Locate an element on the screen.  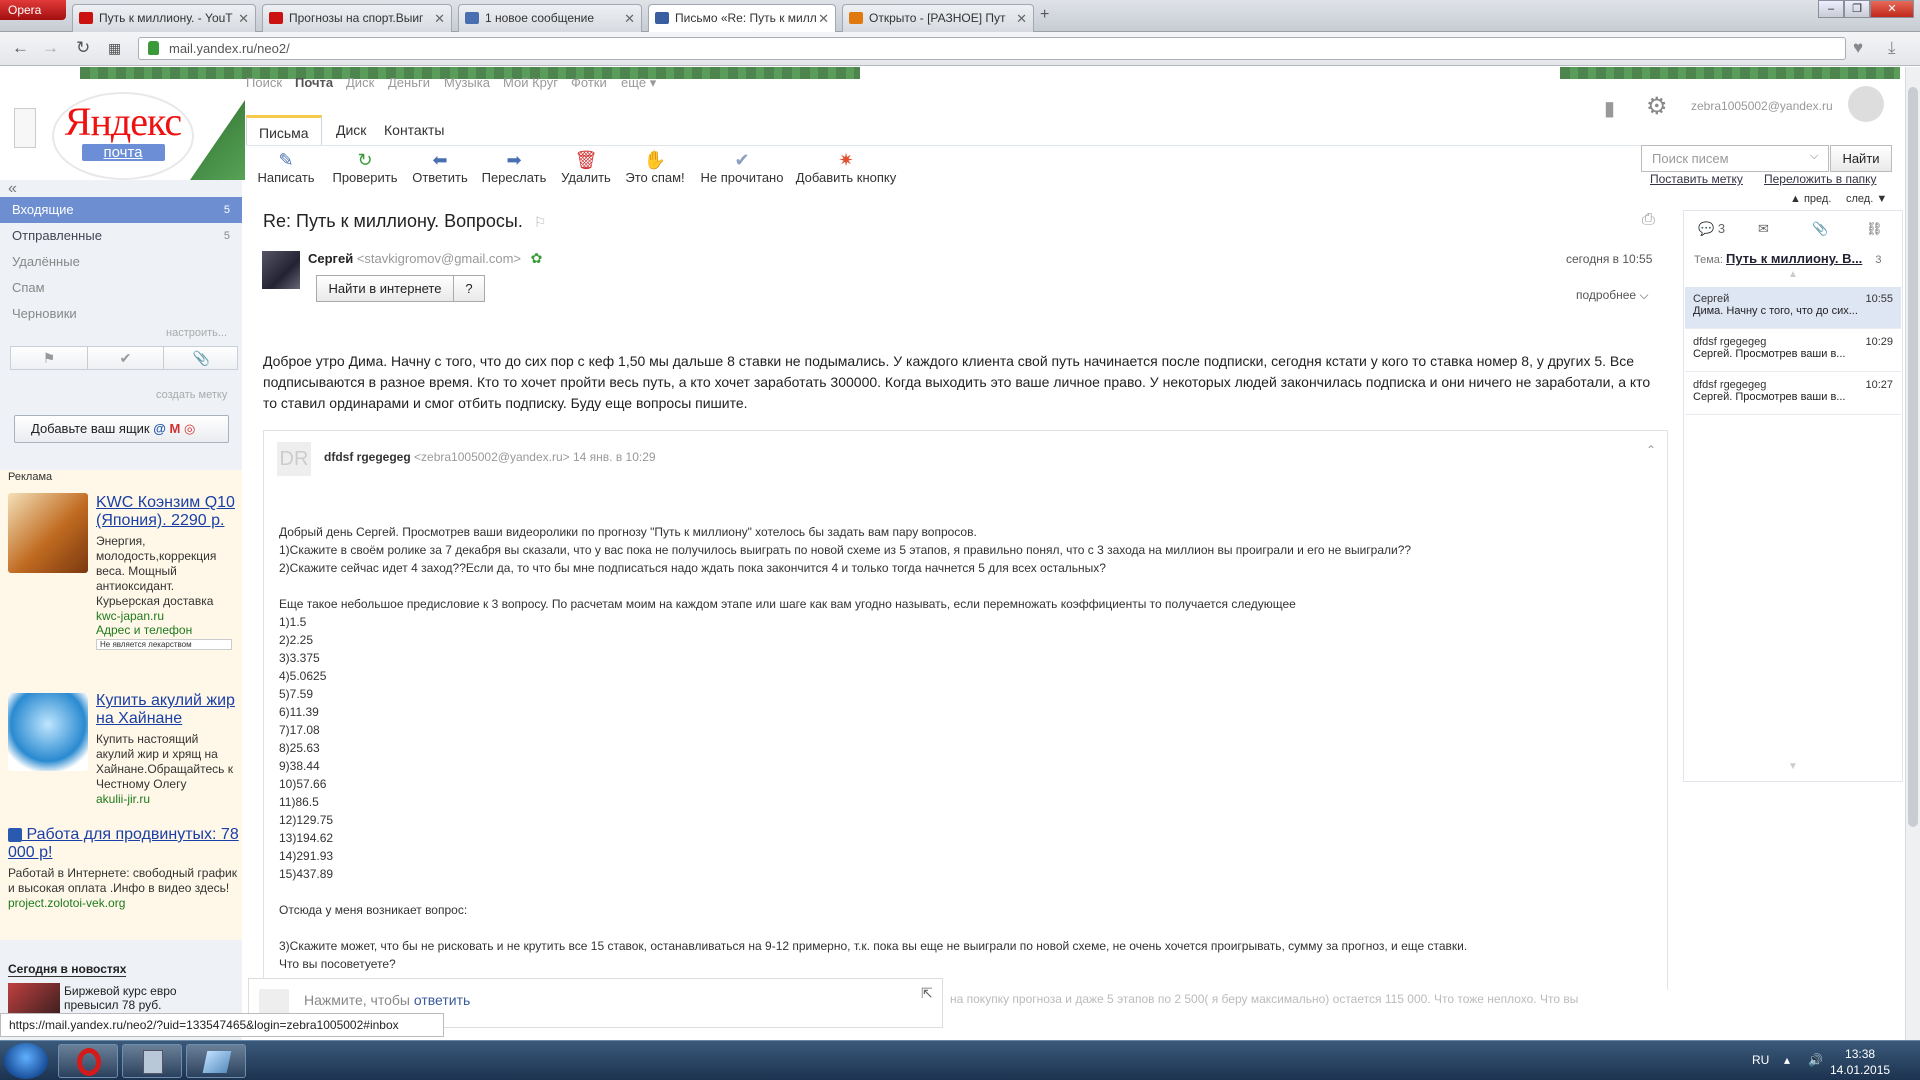
ad-url: akulii-jir.ru is located at coordinates (167, 799).